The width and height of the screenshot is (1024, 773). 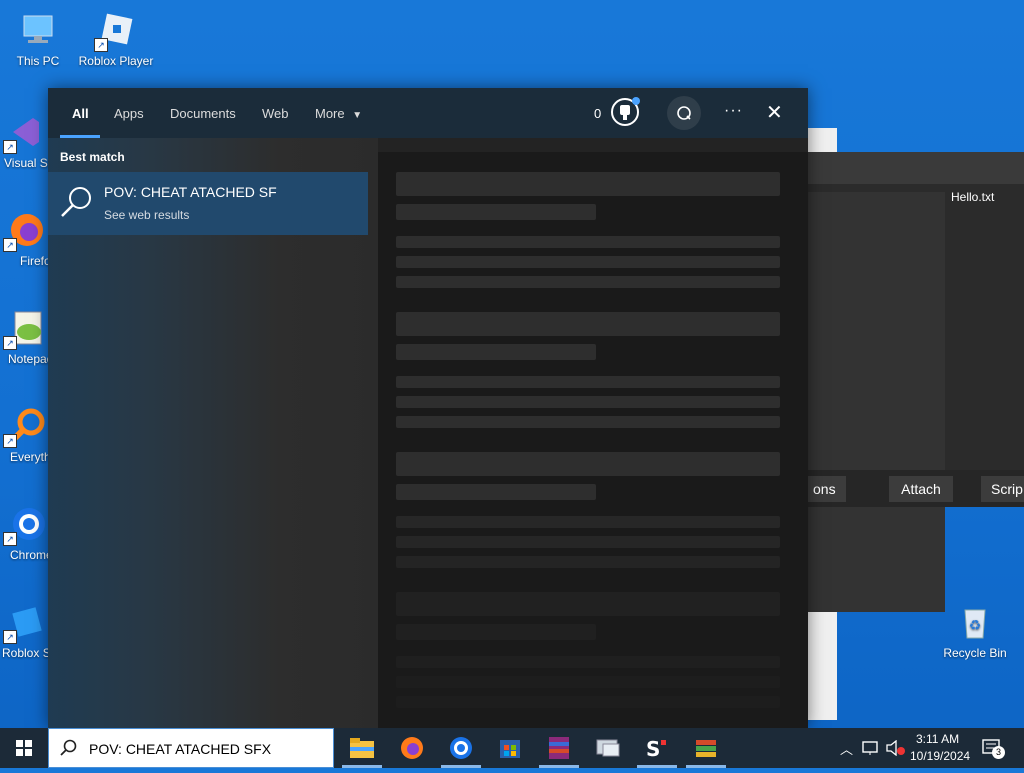 What do you see at coordinates (80, 136) in the screenshot?
I see `active-tab-indicator` at bounding box center [80, 136].